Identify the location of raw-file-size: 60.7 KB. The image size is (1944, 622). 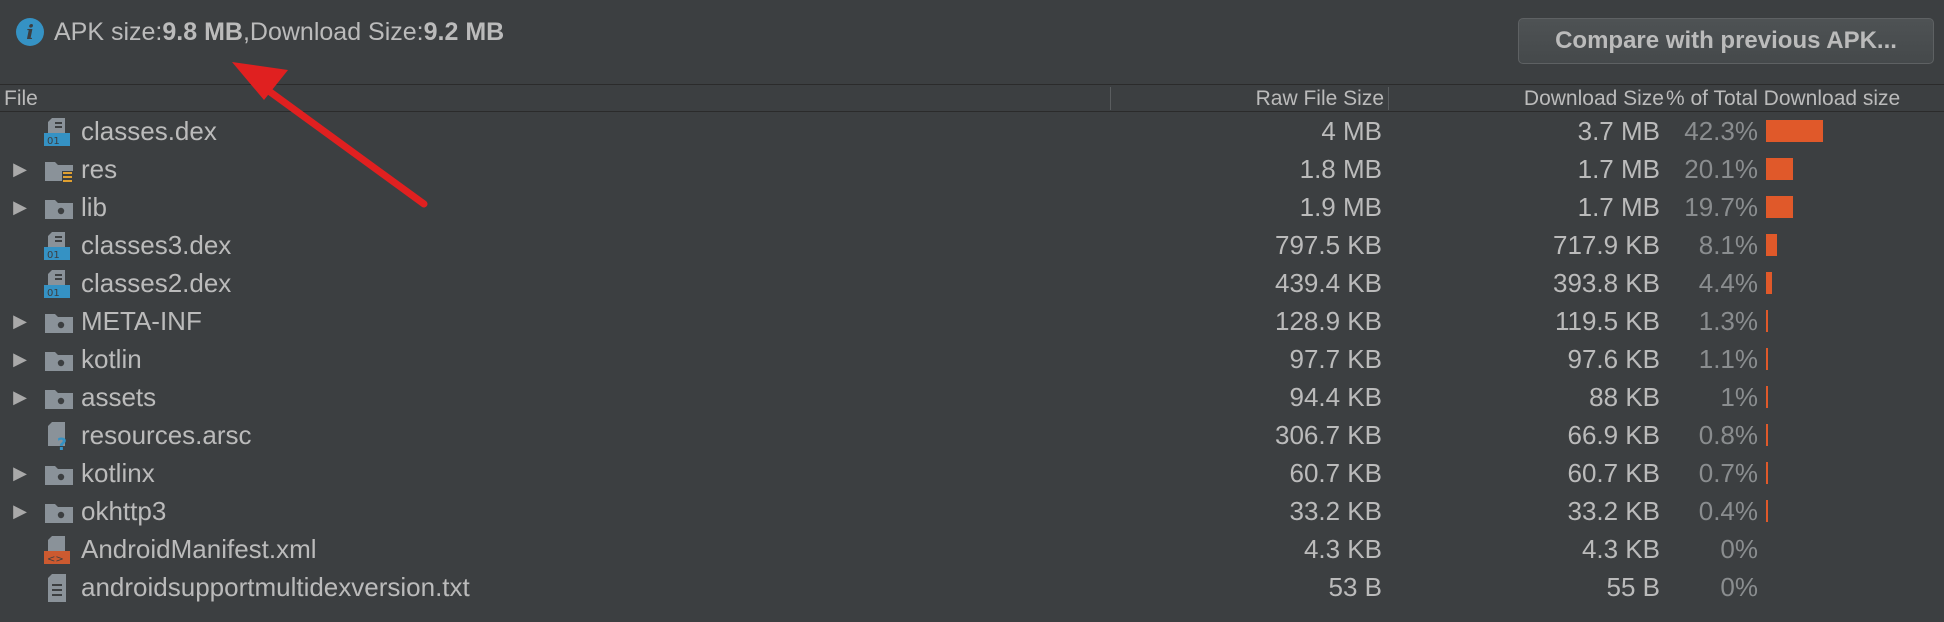
(1335, 473).